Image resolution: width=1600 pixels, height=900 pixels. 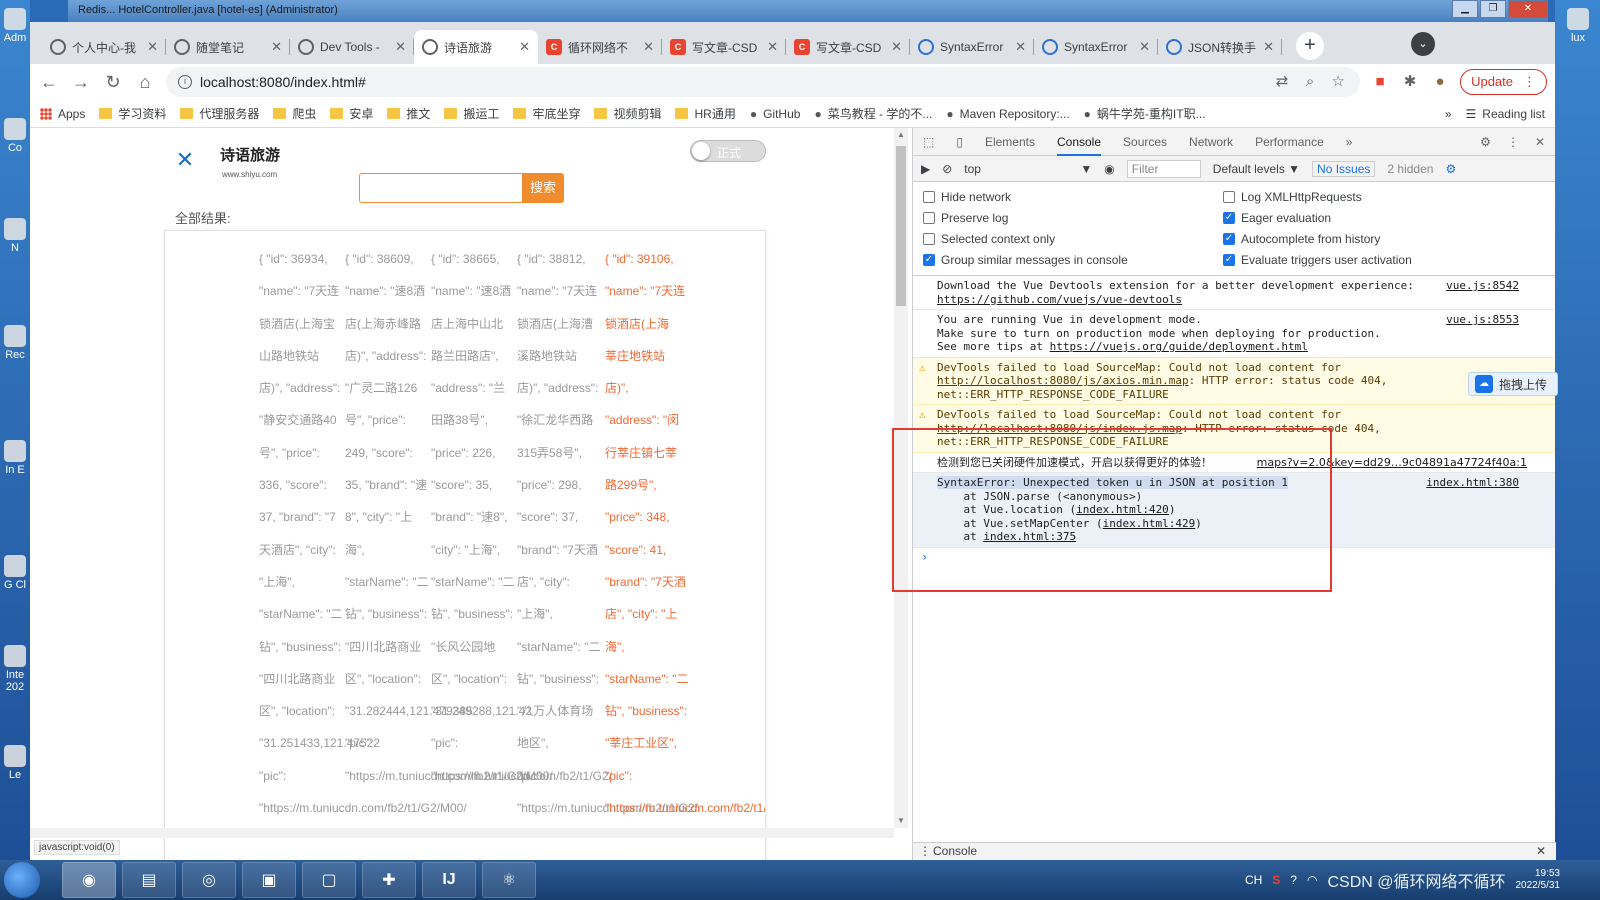 What do you see at coordinates (1423, 44) in the screenshot?
I see `tab-search-icon: ⌄` at bounding box center [1423, 44].